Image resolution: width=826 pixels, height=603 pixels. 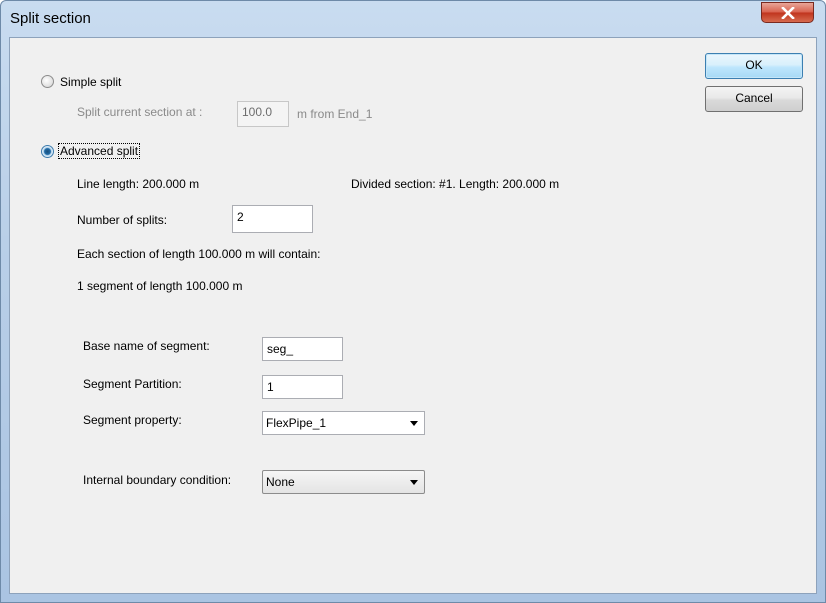 I want to click on segment-property-select: FlexPipe_1, so click(x=343, y=423).